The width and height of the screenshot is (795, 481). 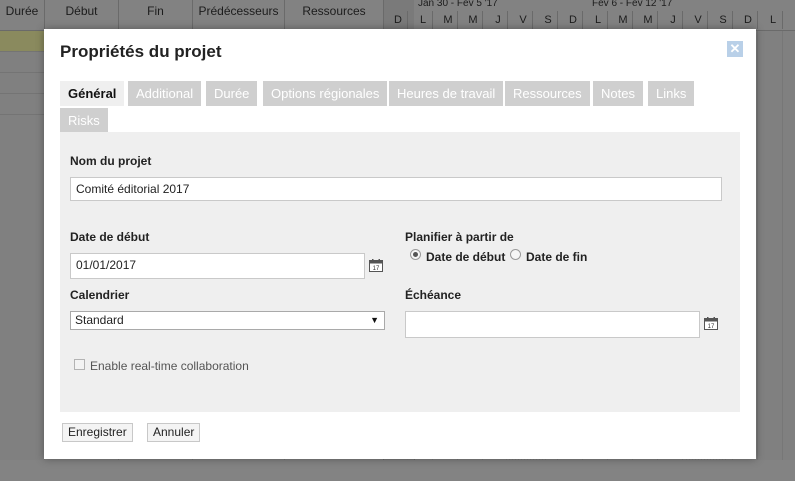 What do you see at coordinates (396, 189) in the screenshot?
I see `project-name-input: Comité éditorial 2017` at bounding box center [396, 189].